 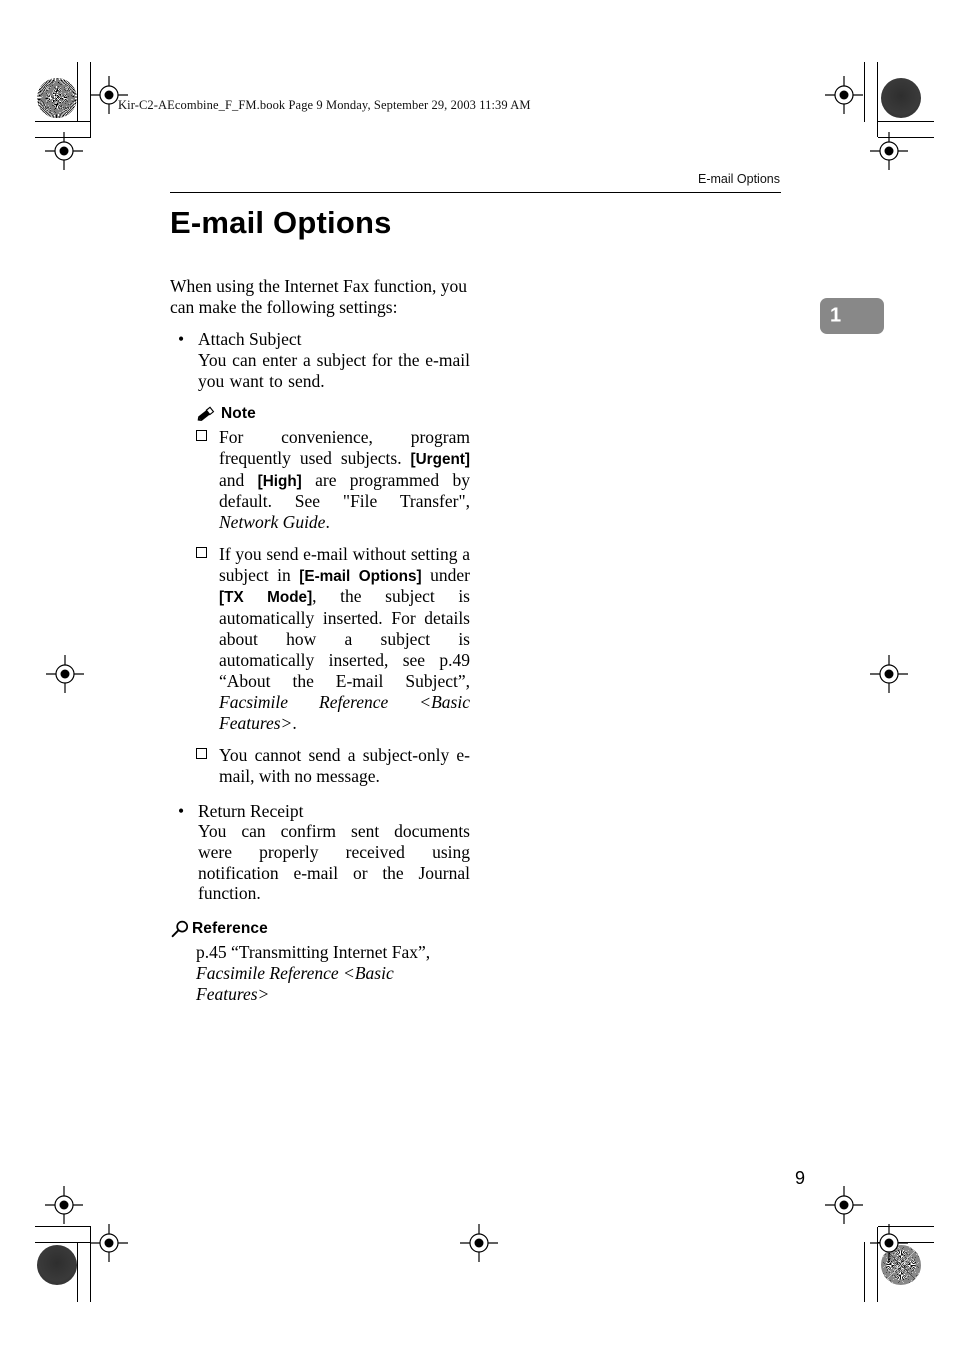 I want to click on density-patch-bottom-left, so click(x=57, y=1265).